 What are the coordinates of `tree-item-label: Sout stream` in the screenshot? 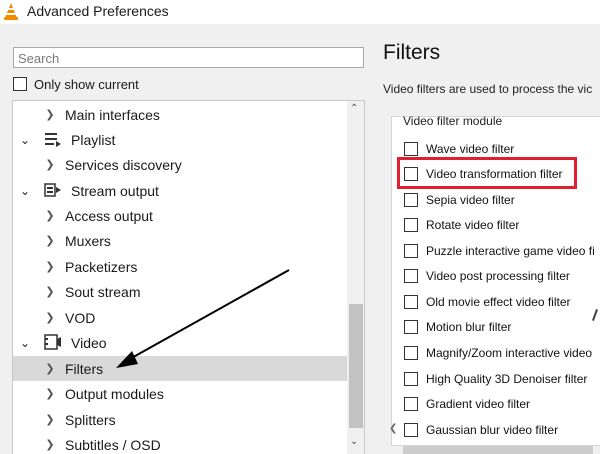 It's located at (103, 291).